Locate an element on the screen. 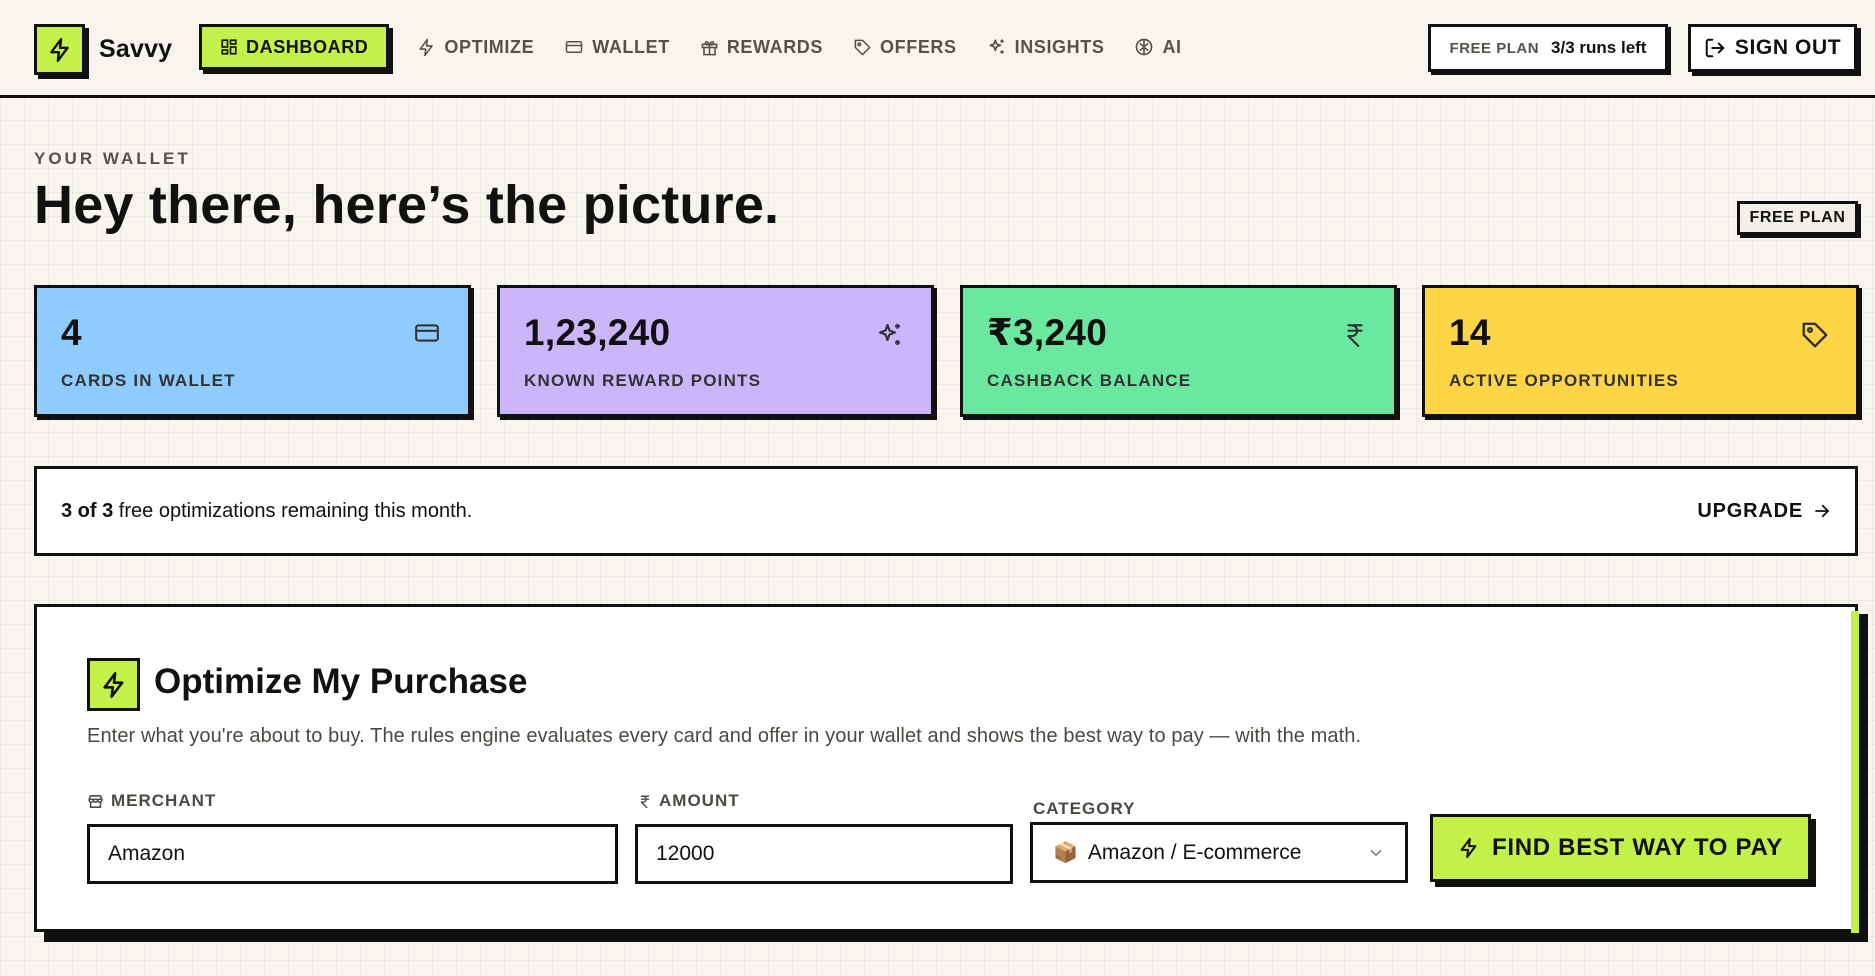 The image size is (1875, 976). store-icon is located at coordinates (95, 801).